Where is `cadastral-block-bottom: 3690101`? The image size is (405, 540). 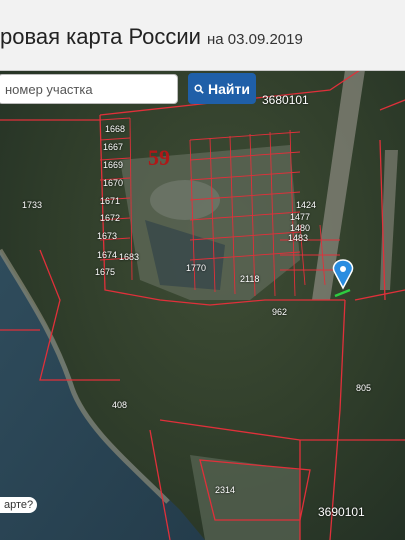 cadastral-block-bottom: 3690101 is located at coordinates (341, 512).